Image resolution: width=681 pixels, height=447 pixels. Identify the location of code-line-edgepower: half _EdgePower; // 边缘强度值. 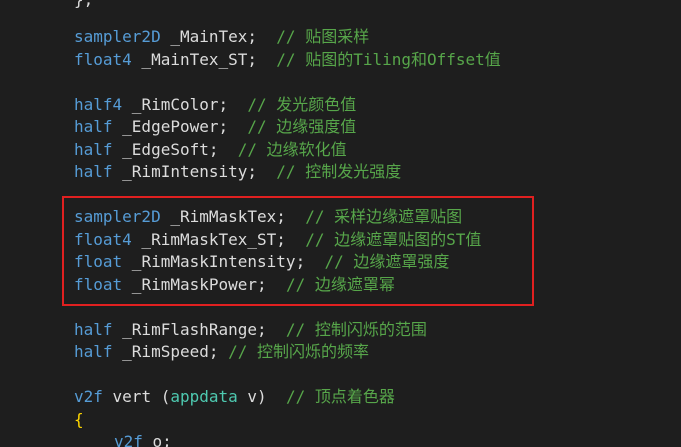
(215, 127).